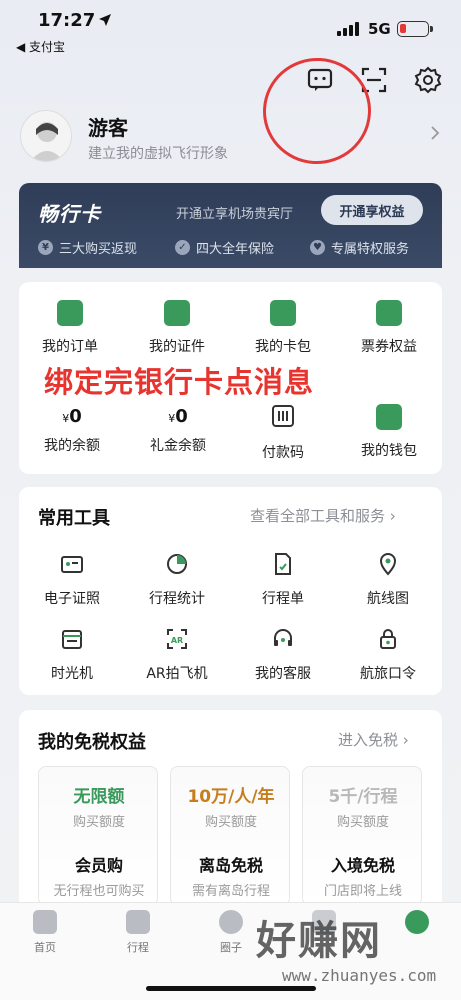 The image size is (461, 1000). I want to click on yen-icon: ¥, so click(45, 247).